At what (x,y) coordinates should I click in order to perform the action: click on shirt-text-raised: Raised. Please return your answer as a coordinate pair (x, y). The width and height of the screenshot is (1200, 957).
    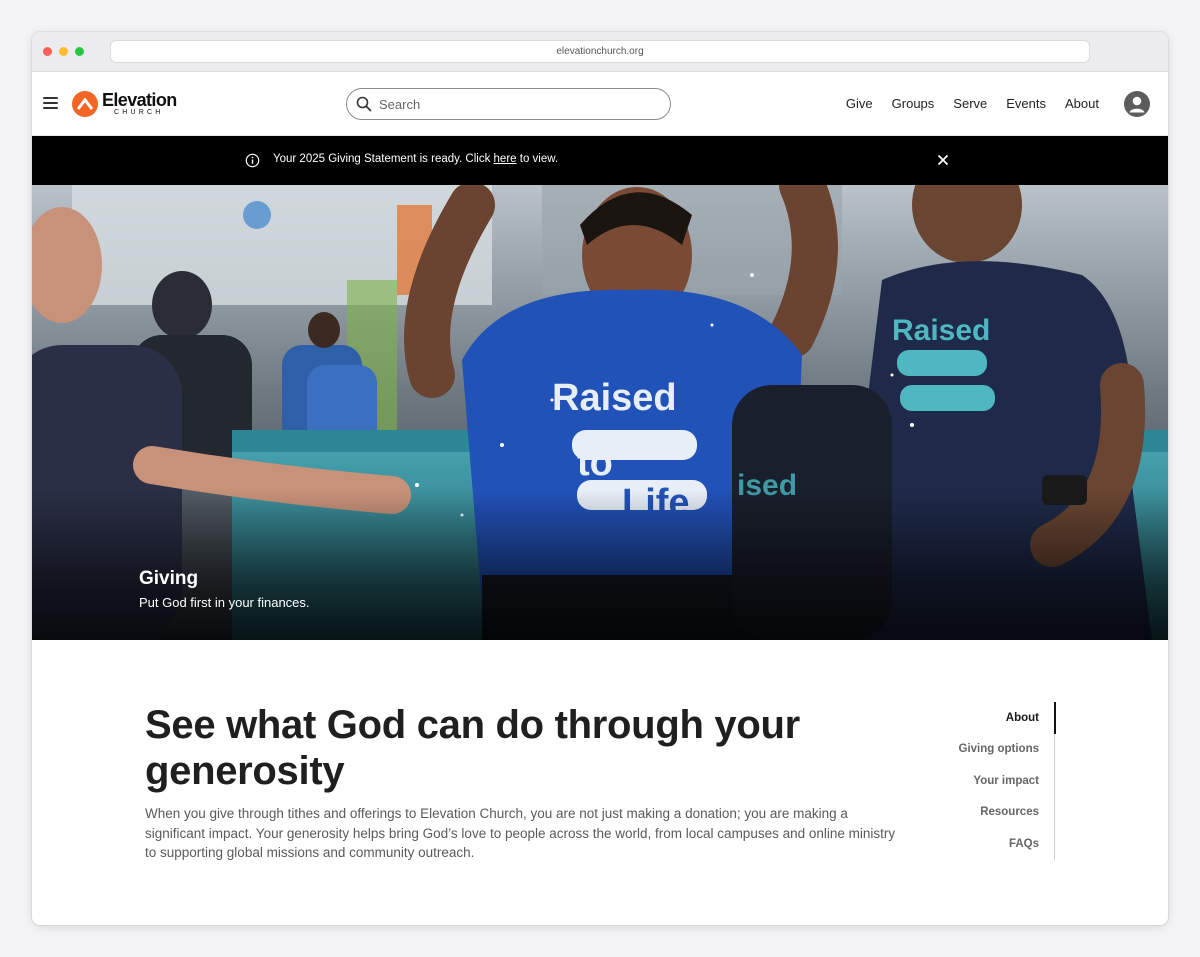
    Looking at the image, I should click on (614, 398).